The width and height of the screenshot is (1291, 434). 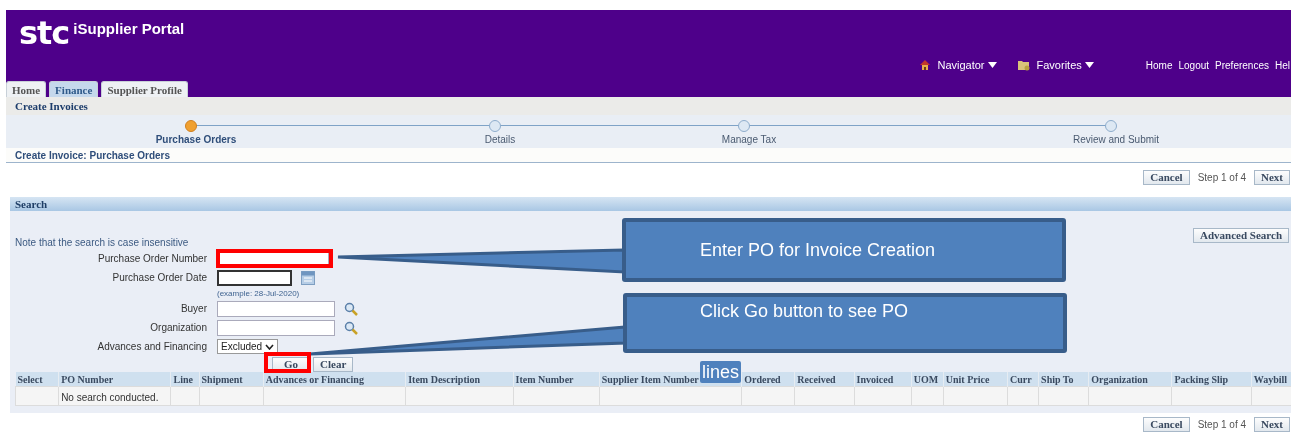 I want to click on folder-icon, so click(x=1023, y=65).